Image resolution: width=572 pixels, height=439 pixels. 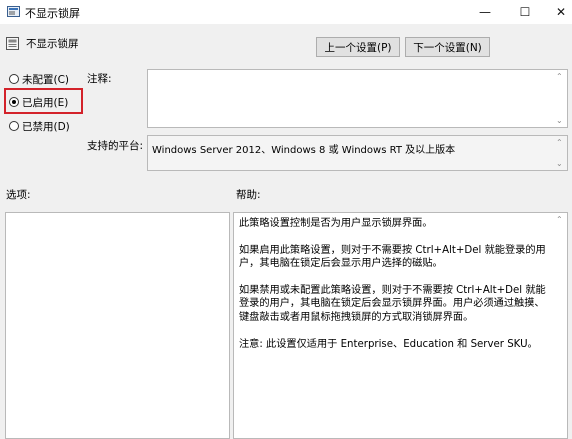 What do you see at coordinates (248, 195) in the screenshot?
I see `help-label: 帮助:` at bounding box center [248, 195].